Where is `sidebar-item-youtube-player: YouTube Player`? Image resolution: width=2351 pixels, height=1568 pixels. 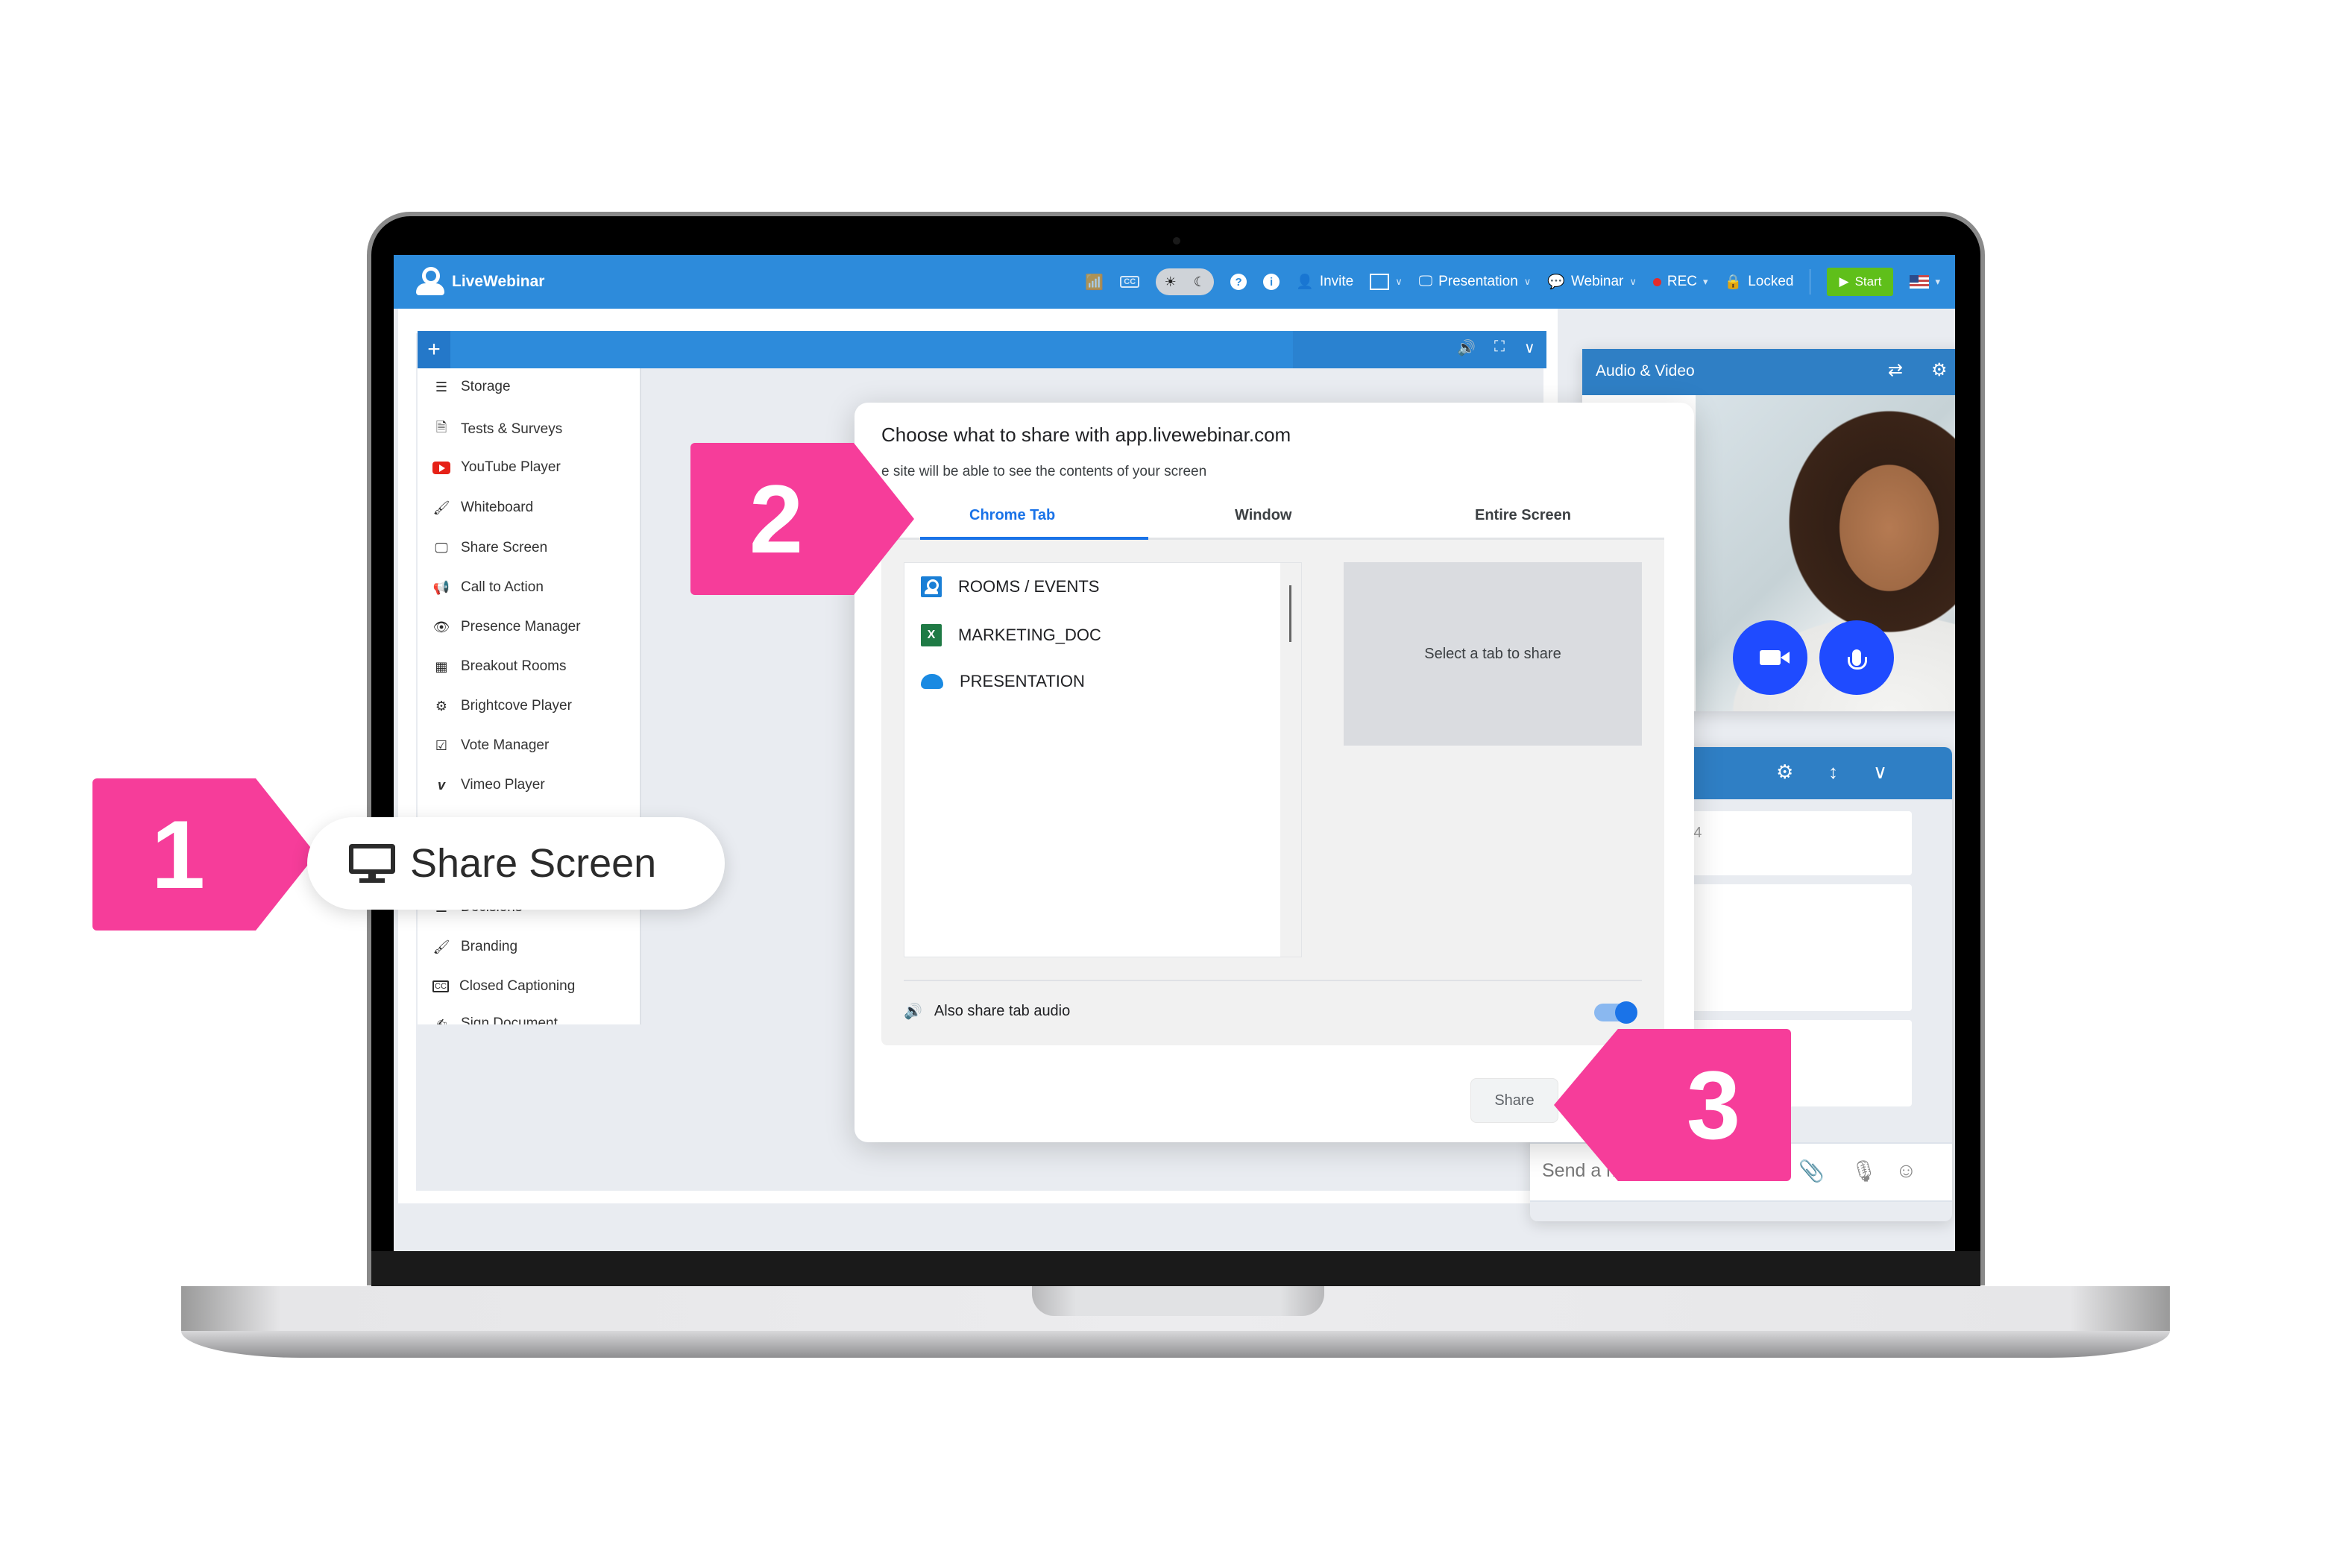
sidebar-item-youtube-player: YouTube Player is located at coordinates (497, 467).